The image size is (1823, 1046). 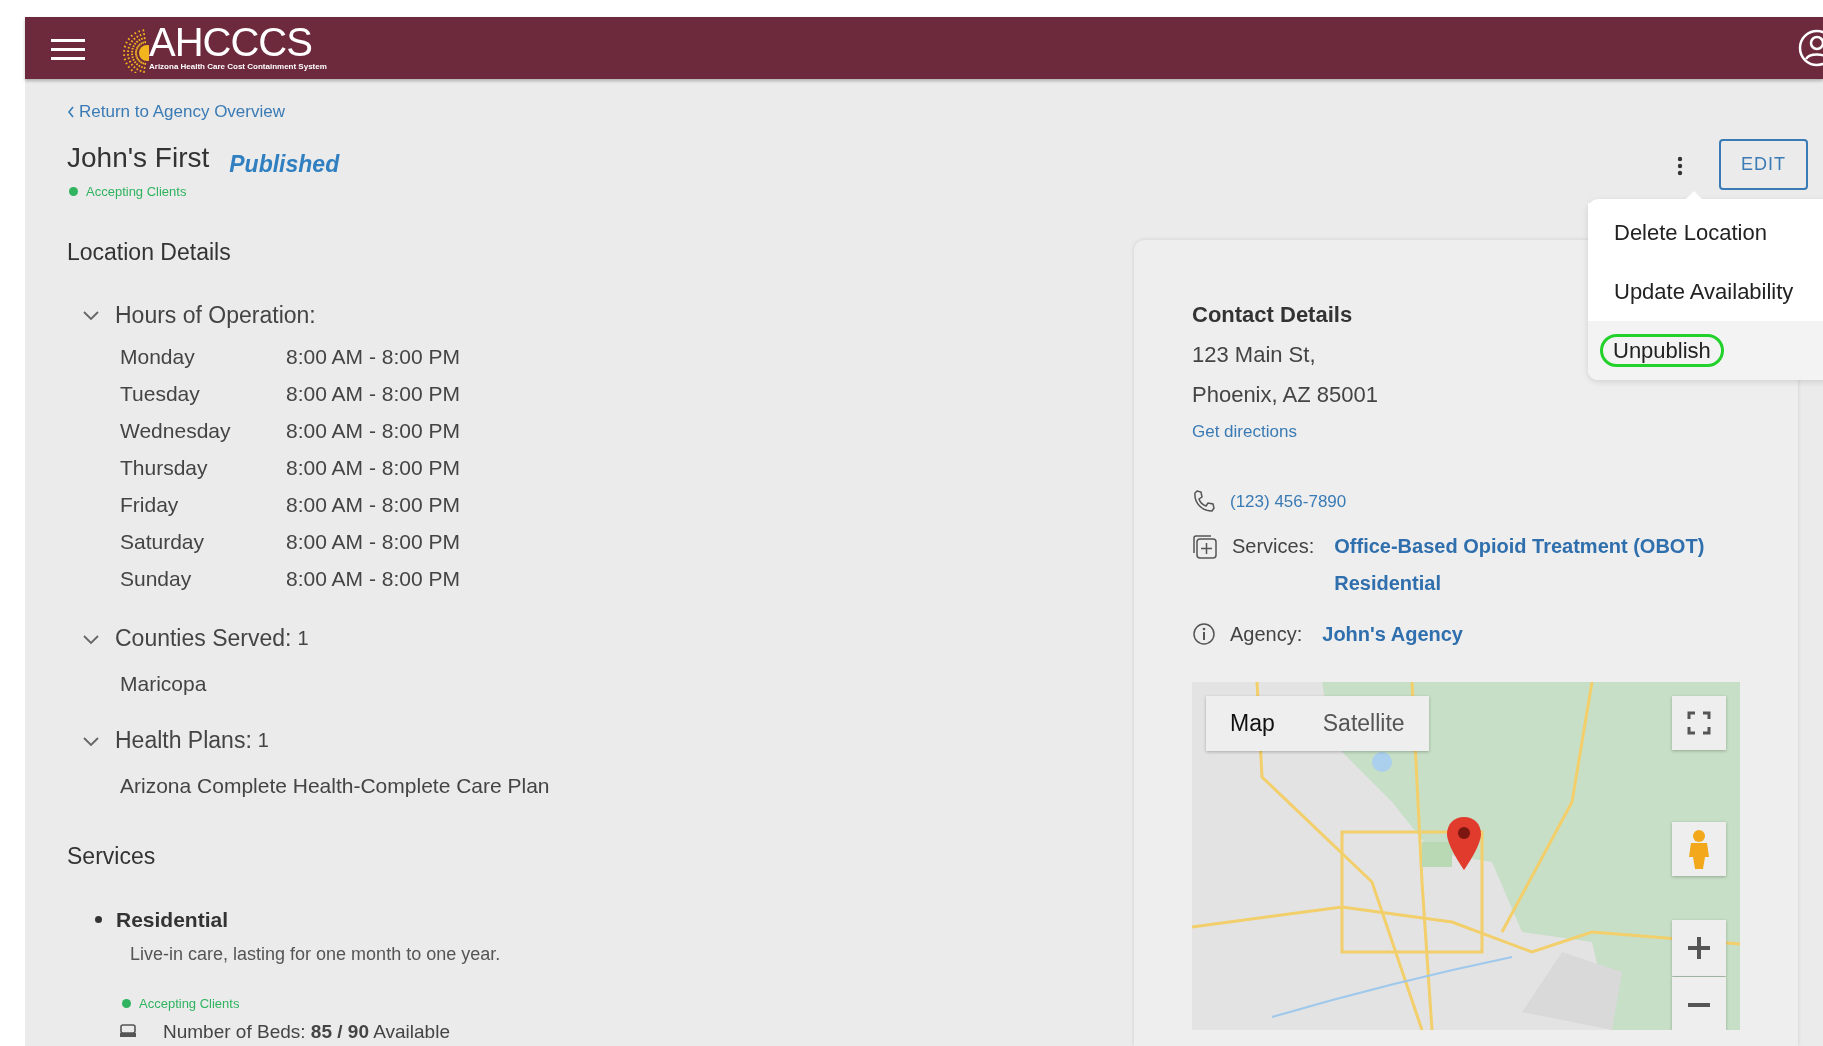 I want to click on day-label: Thursday, so click(x=164, y=467).